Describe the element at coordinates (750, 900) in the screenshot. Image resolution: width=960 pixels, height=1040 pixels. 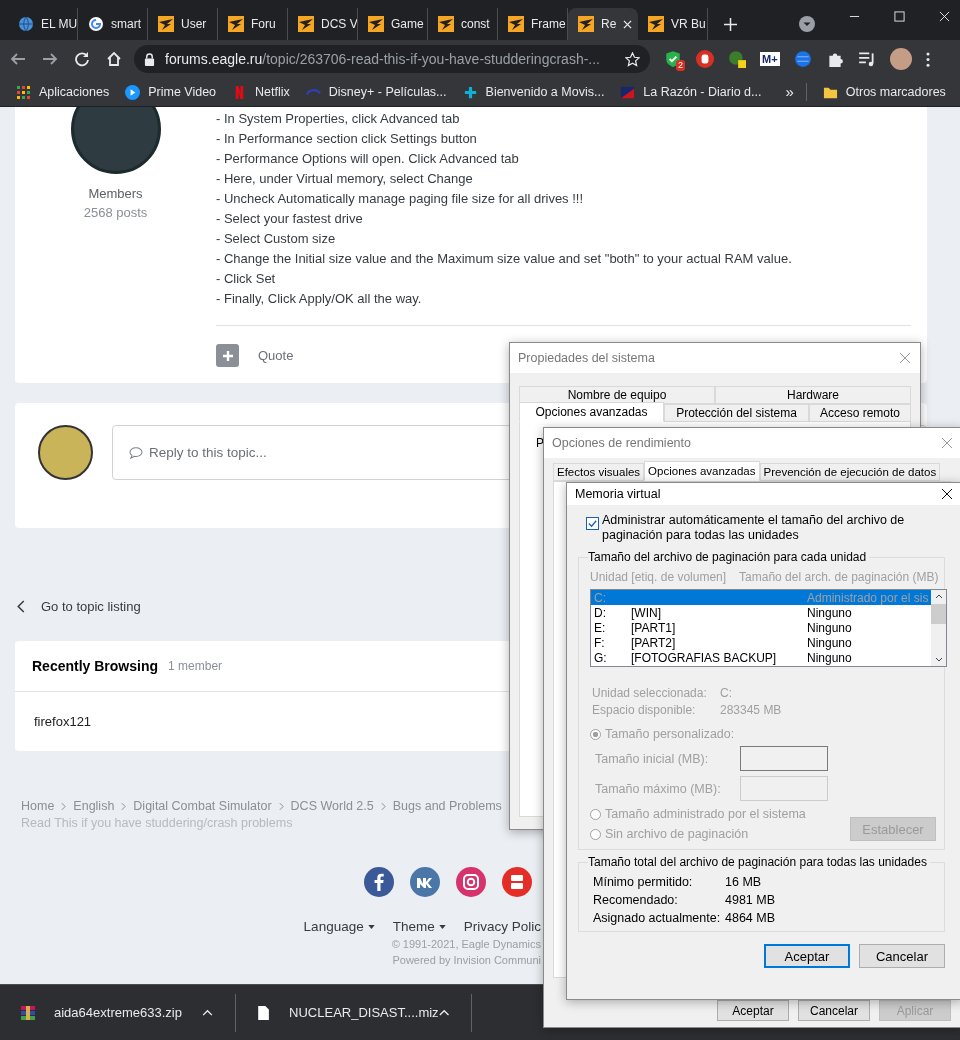
I see `total-value: 4981 MB` at that location.